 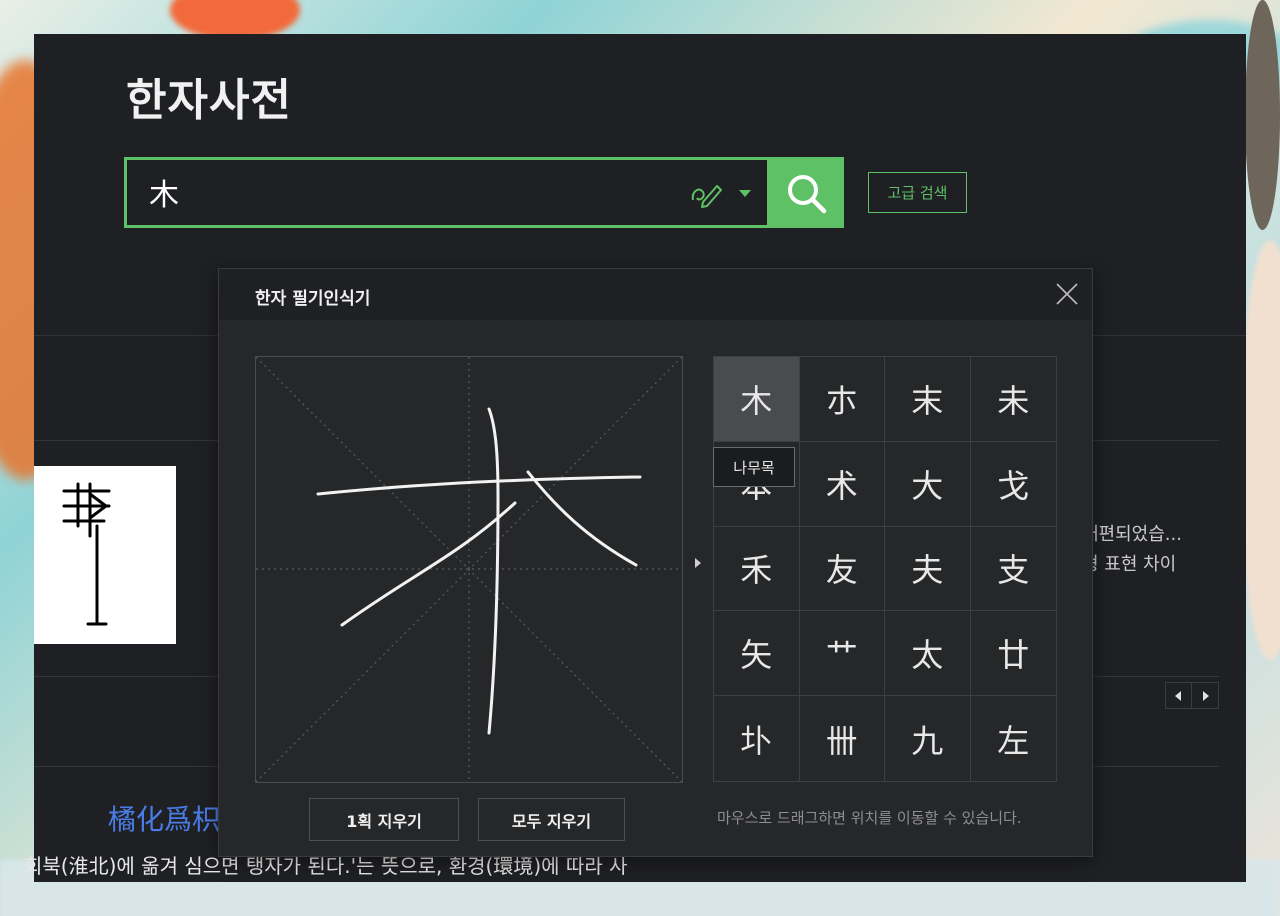 What do you see at coordinates (842, 654) in the screenshot?
I see `candidate-cell: 艹` at bounding box center [842, 654].